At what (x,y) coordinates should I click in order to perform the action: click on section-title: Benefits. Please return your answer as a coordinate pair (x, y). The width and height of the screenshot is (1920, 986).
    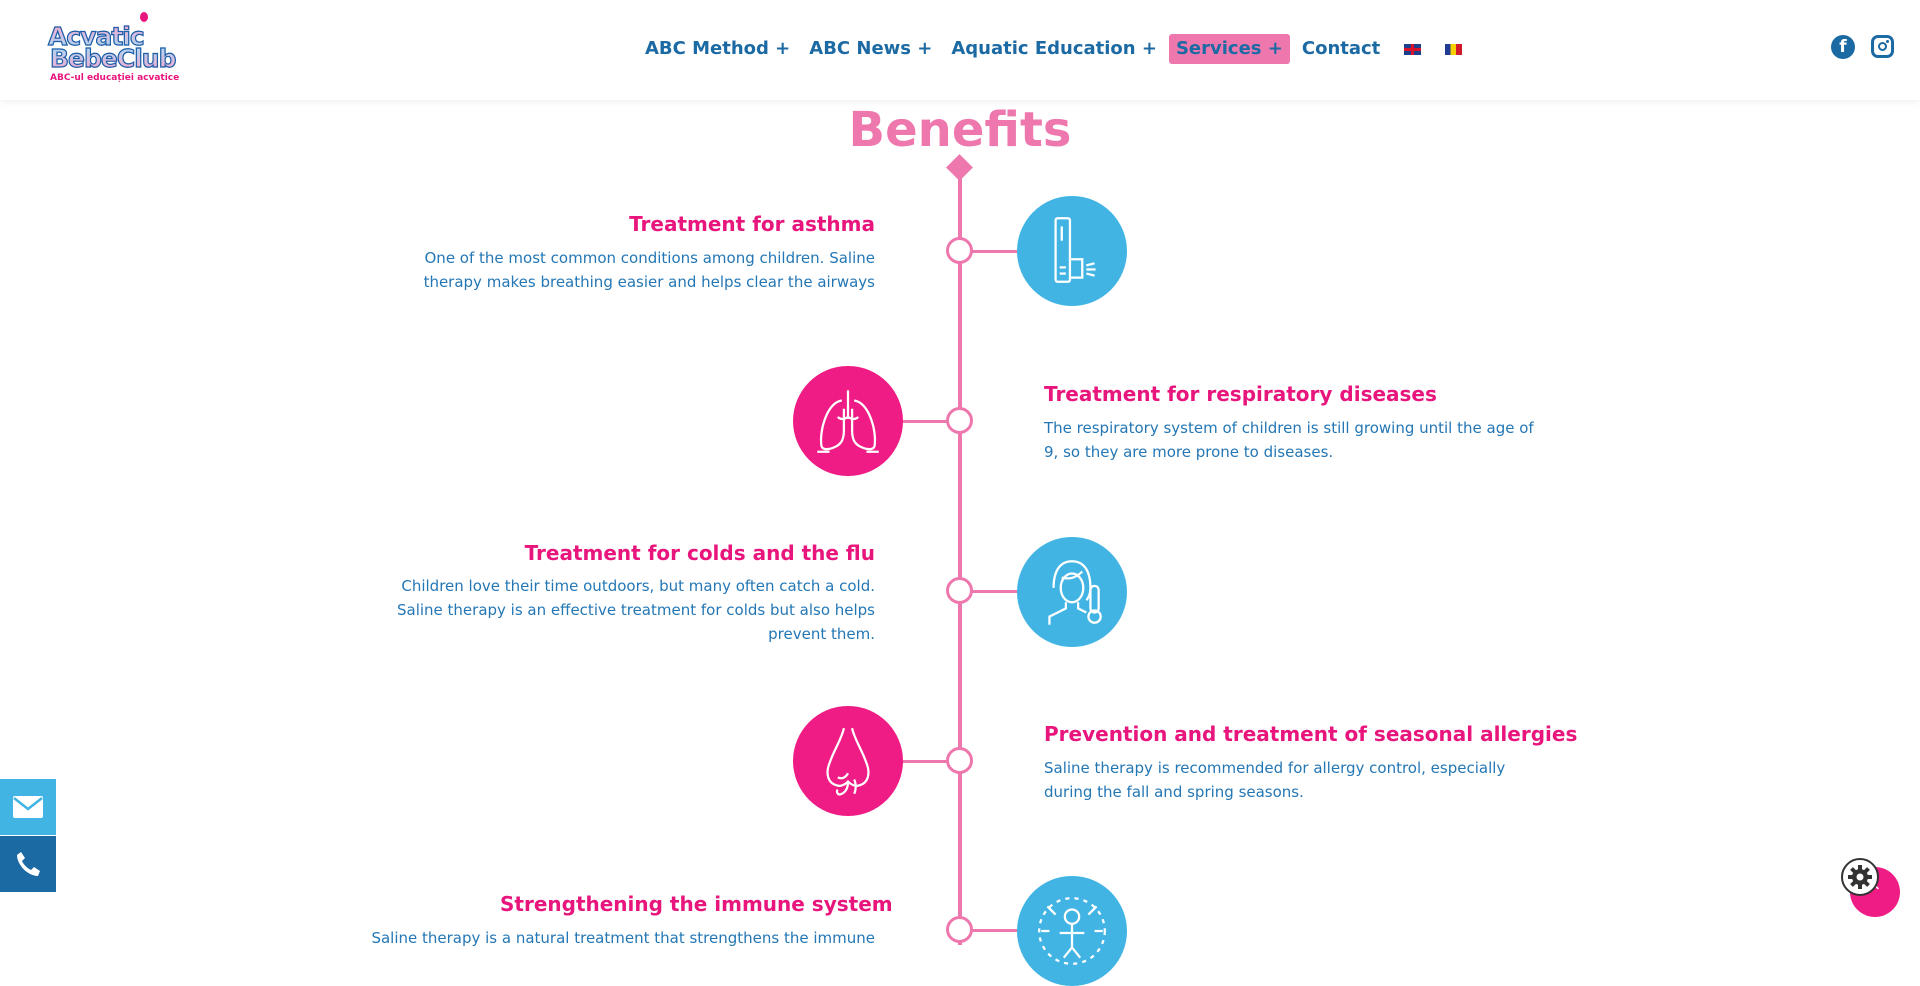
    Looking at the image, I should click on (960, 130).